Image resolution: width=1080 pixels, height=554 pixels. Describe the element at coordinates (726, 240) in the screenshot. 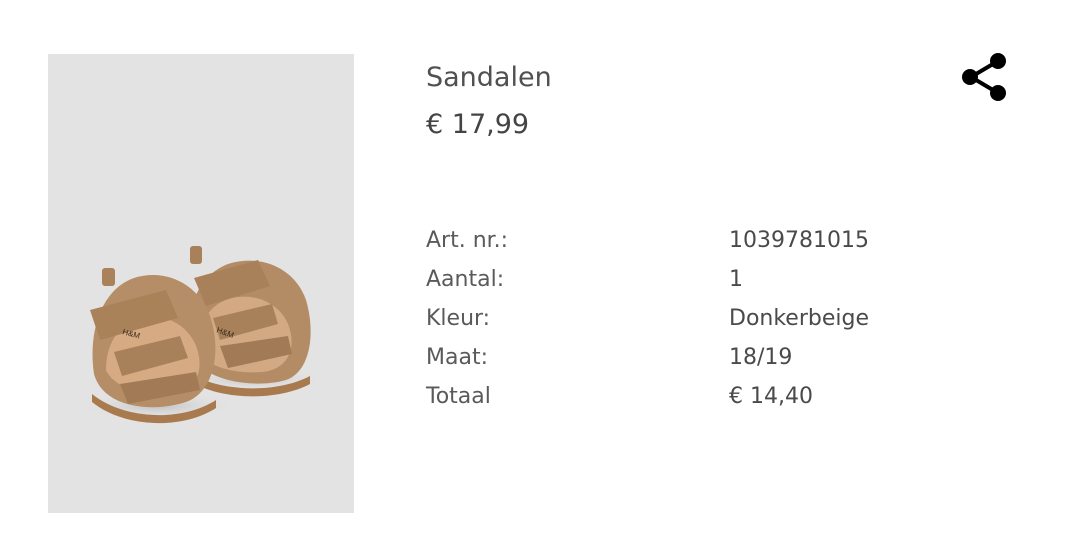

I see `detail-row-article-number: Art. nr.: 1039781015` at that location.